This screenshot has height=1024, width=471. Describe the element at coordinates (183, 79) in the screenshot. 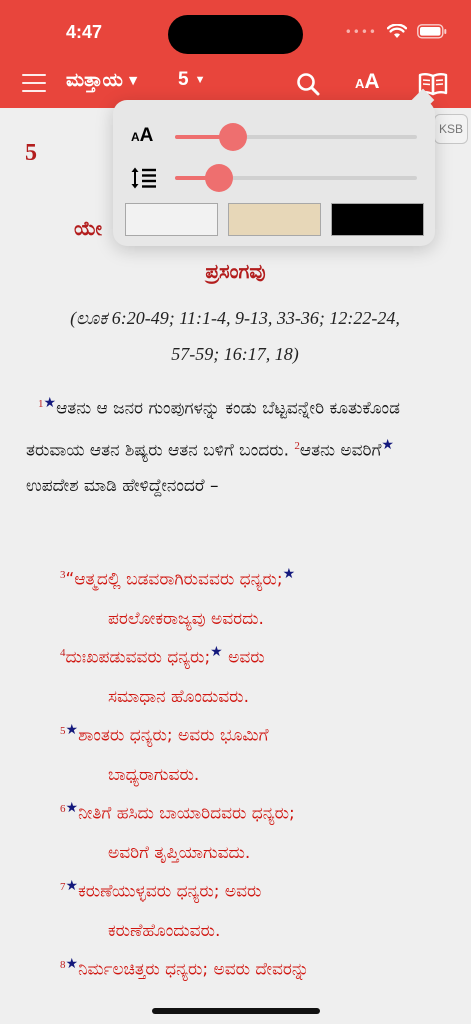

I see `chapter-number: 5` at that location.